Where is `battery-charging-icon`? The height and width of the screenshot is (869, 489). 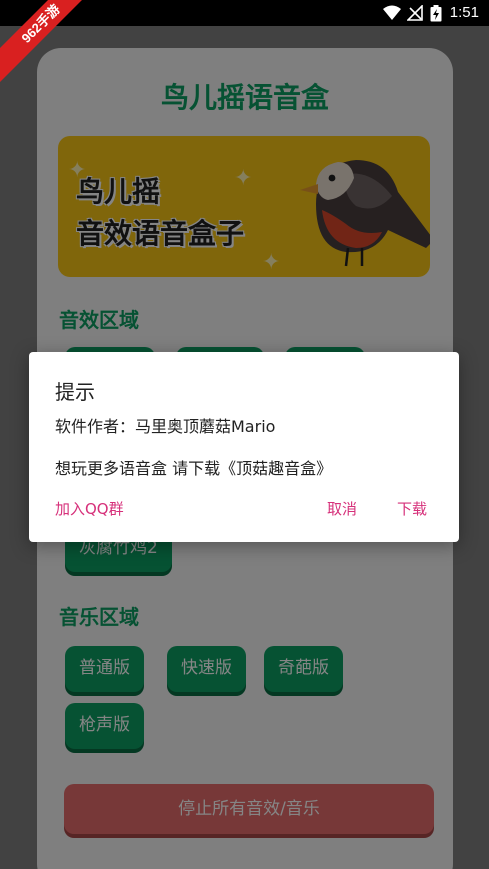
battery-charging-icon is located at coordinates (436, 15).